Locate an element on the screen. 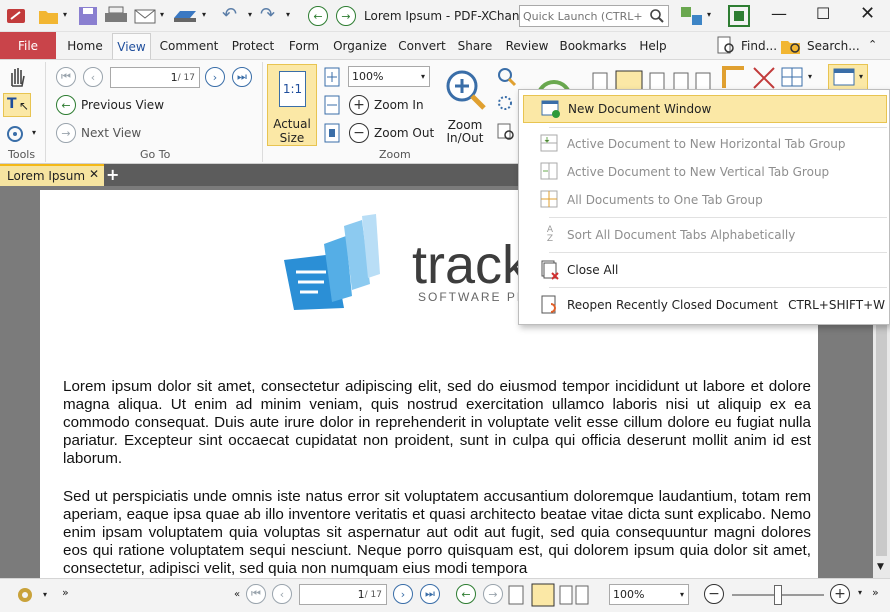 Image resolution: width=890 pixels, height=612 pixels. status-page-field: 1 / 17 is located at coordinates (343, 594).